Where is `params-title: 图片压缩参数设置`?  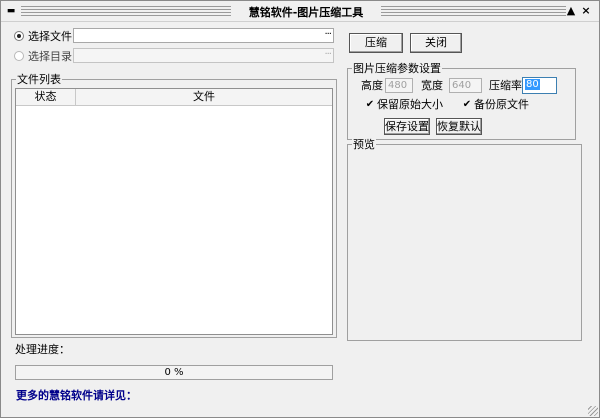 params-title: 图片压缩参数设置 is located at coordinates (397, 68).